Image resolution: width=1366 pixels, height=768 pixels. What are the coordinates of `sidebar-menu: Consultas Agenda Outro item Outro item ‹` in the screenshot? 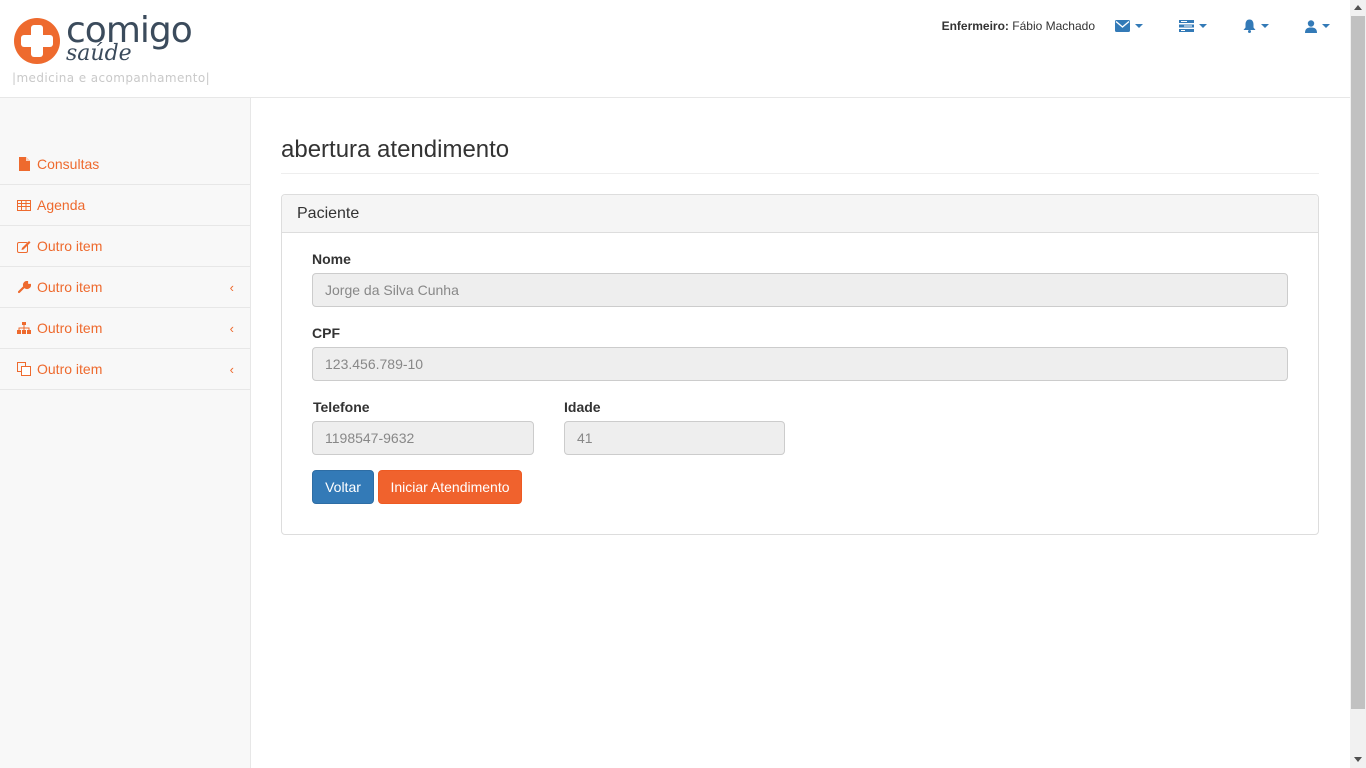 It's located at (125, 267).